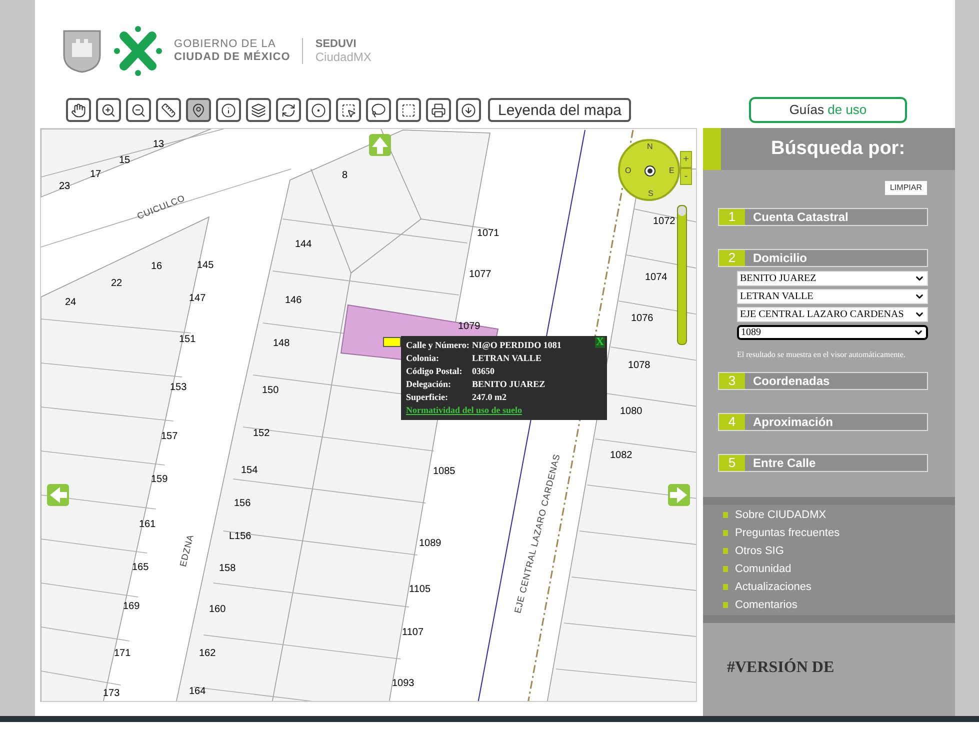 Image resolution: width=979 pixels, height=734 pixels. I want to click on download-icon, so click(468, 110).